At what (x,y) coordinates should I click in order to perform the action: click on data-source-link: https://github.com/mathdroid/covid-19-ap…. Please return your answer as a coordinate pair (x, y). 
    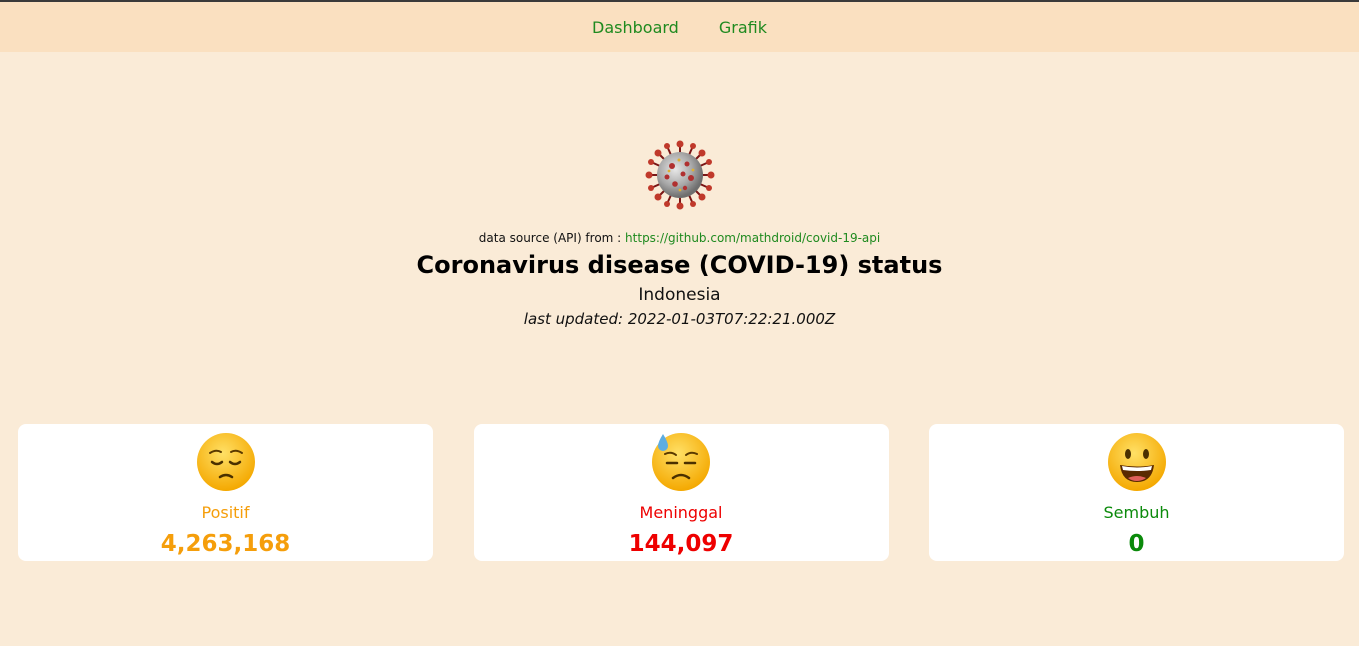
    Looking at the image, I should click on (752, 238).